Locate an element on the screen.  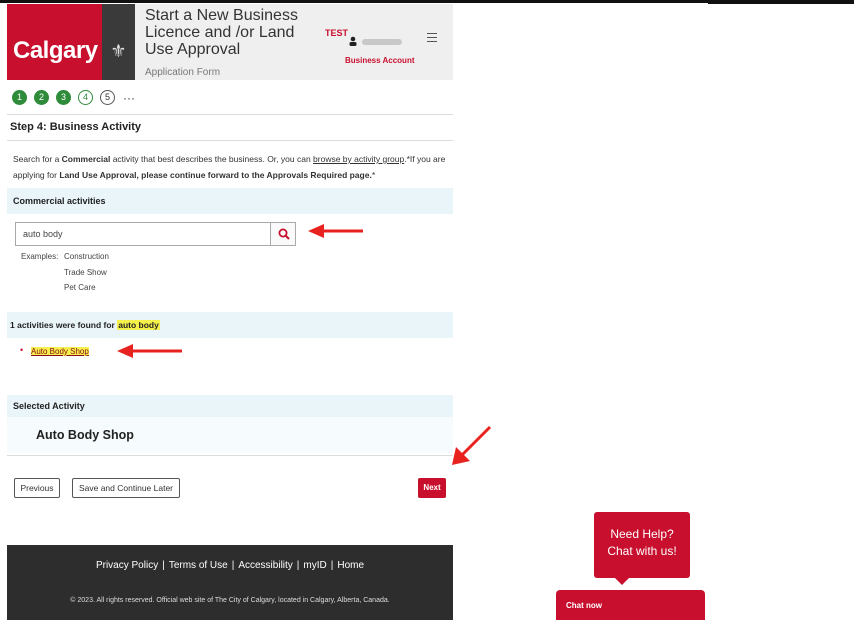
chat-help-bubble: Need Help? Chat with us! is located at coordinates (642, 545).